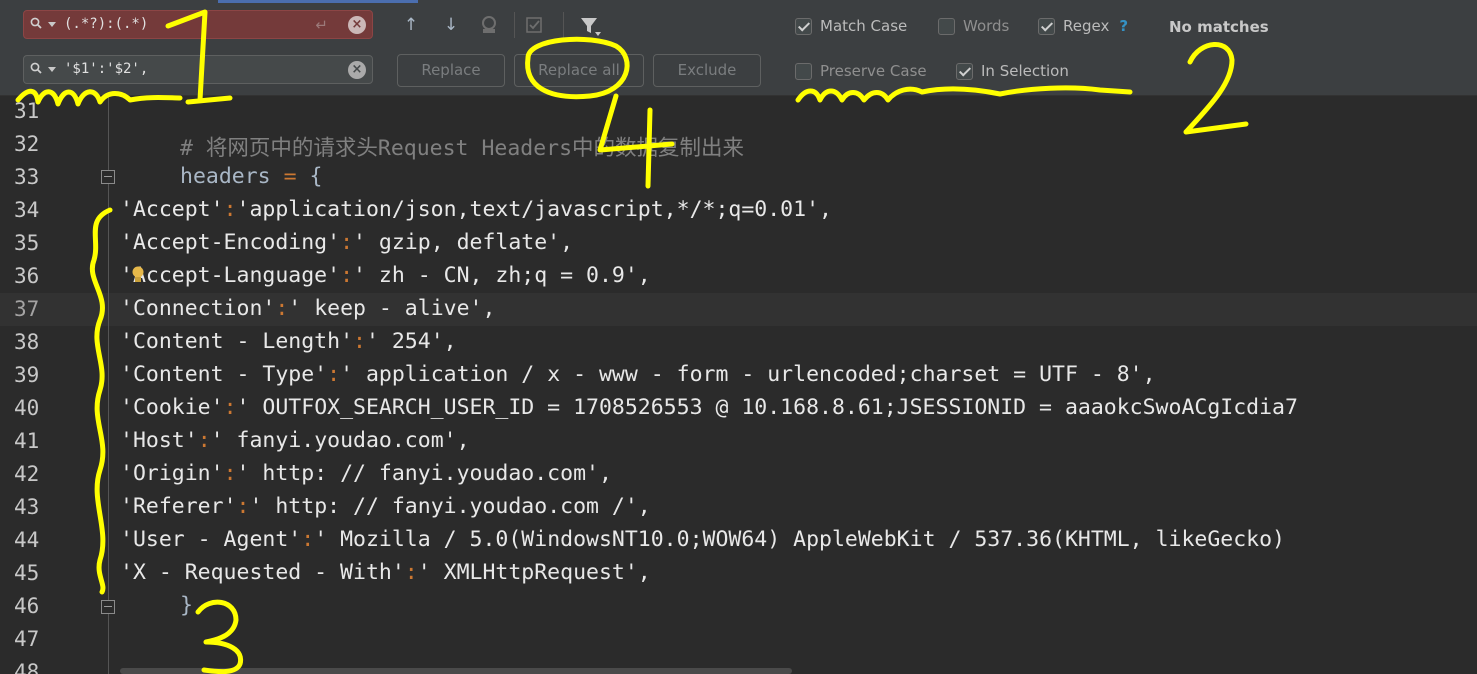  Describe the element at coordinates (318, 1) in the screenshot. I see `active-tab-indicator` at that location.